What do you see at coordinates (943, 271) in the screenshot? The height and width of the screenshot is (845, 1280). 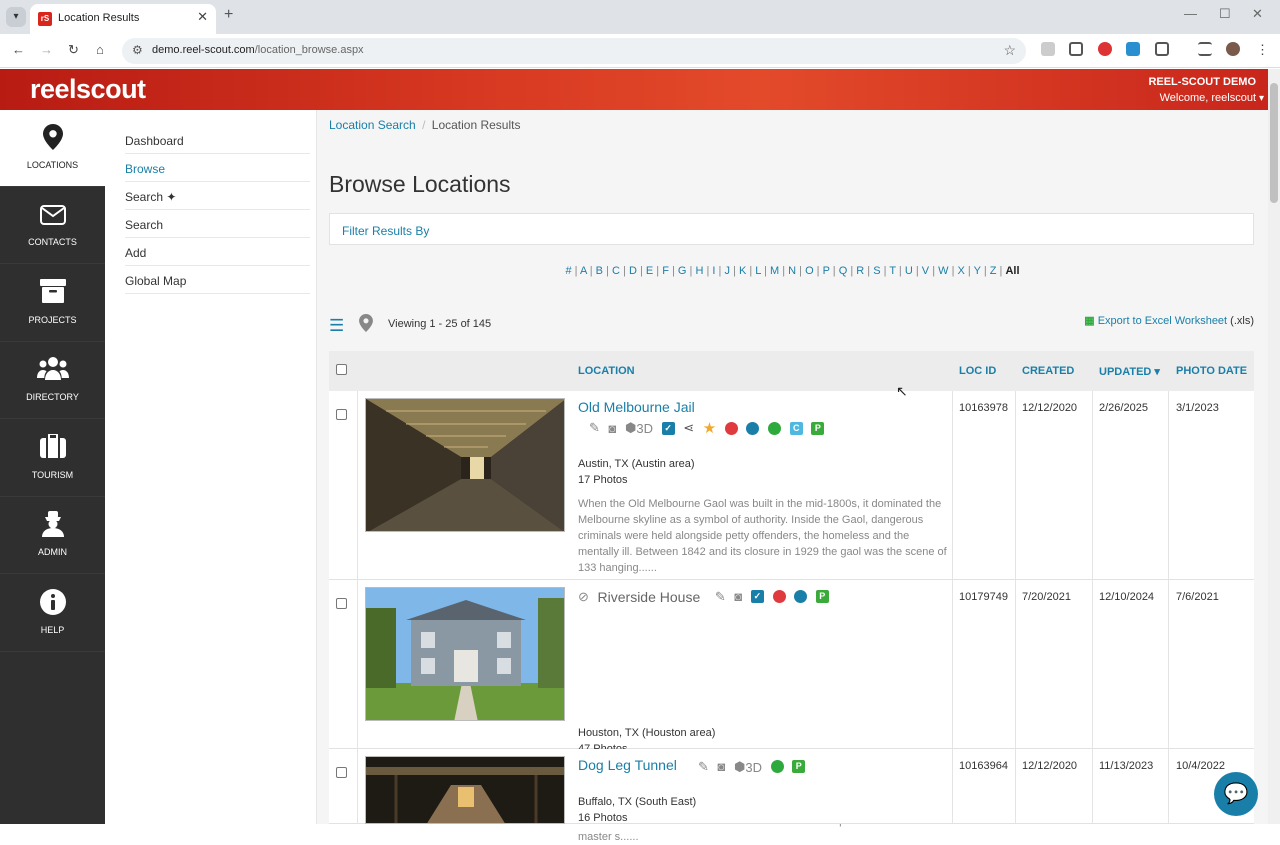 I see `alpha-filter-link: W` at bounding box center [943, 271].